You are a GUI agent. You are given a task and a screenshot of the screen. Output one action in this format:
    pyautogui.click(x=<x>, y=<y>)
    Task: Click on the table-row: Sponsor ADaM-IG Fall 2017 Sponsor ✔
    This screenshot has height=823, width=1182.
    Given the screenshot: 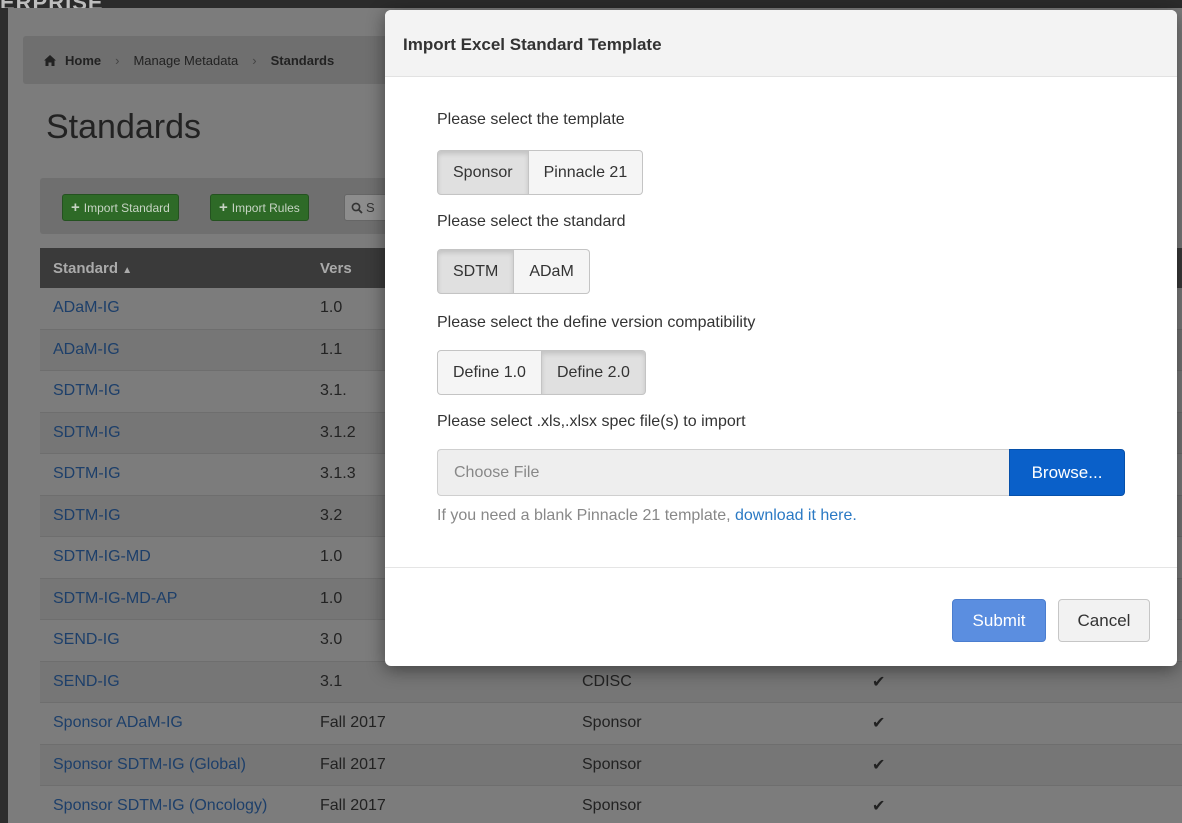 What is the action you would take?
    pyautogui.click(x=611, y=724)
    